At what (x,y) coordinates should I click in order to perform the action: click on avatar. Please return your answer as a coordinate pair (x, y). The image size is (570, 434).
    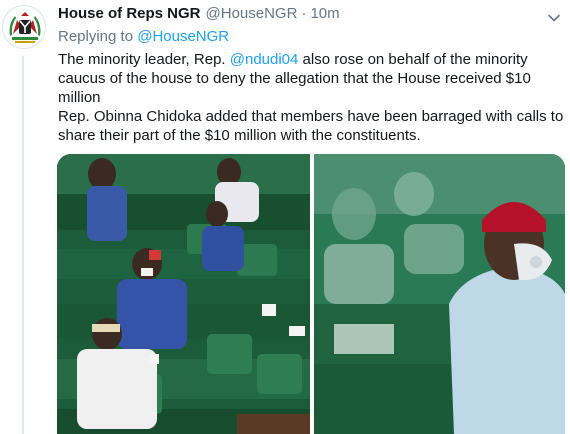
    Looking at the image, I should click on (24, 27).